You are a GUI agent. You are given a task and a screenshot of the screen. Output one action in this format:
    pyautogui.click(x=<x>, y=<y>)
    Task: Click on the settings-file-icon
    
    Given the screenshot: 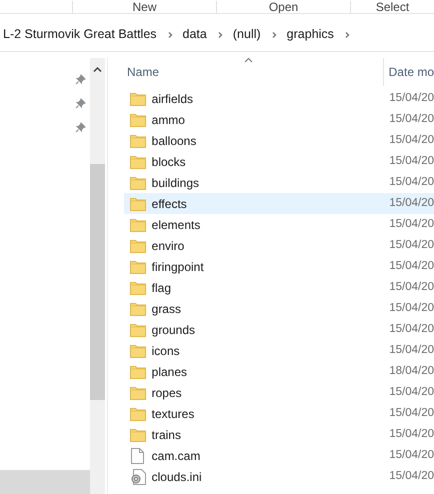 What is the action you would take?
    pyautogui.click(x=138, y=476)
    